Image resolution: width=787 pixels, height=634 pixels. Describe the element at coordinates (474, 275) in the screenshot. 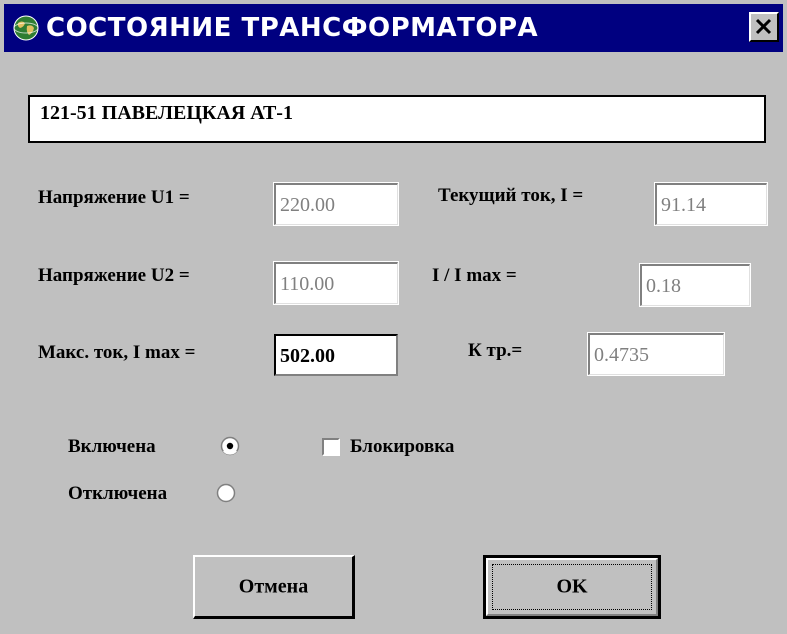

I see `ratio-label: I / I max =` at that location.